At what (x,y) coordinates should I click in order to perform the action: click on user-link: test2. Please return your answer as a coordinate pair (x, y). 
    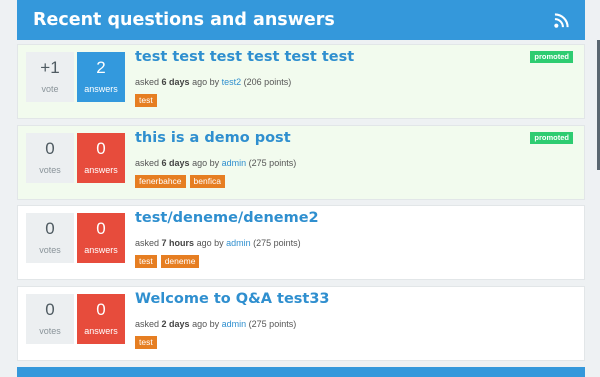
    Looking at the image, I should click on (232, 82).